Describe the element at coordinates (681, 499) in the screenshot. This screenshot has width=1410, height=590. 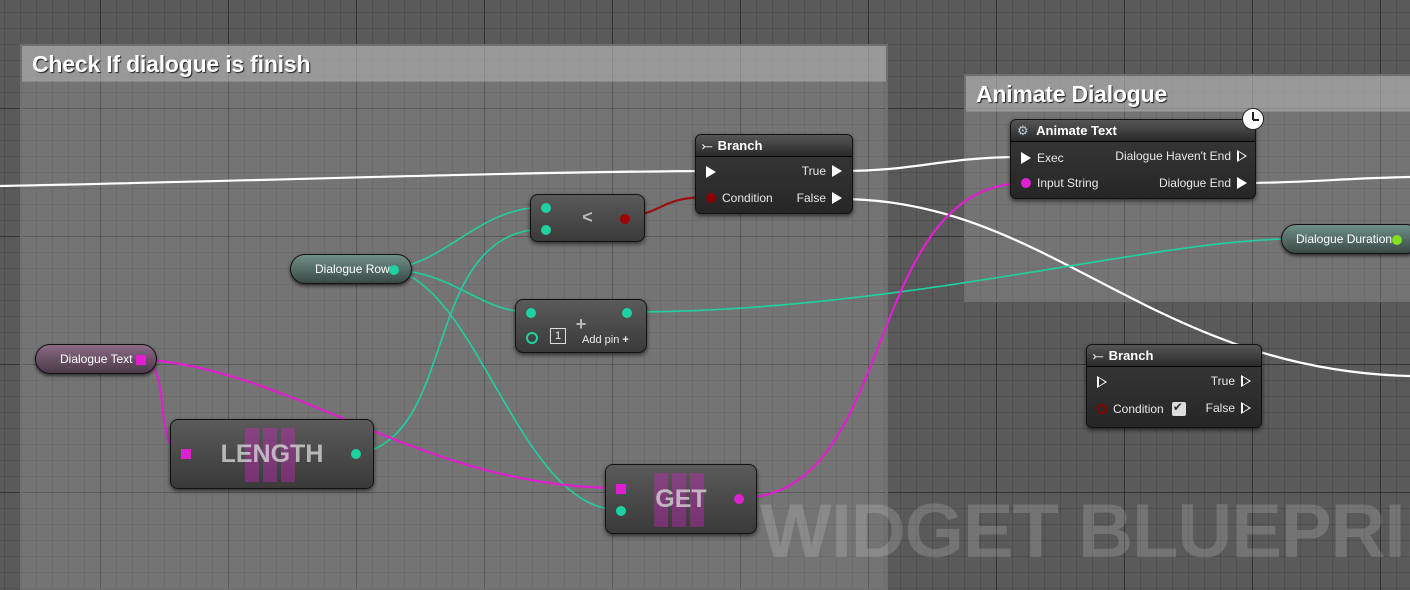
I see `get-node: GET` at that location.